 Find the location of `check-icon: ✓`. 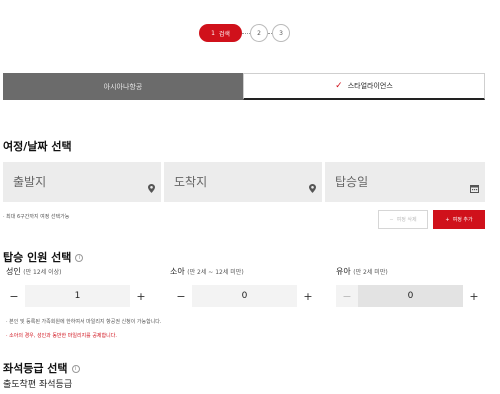

check-icon: ✓ is located at coordinates (339, 86).